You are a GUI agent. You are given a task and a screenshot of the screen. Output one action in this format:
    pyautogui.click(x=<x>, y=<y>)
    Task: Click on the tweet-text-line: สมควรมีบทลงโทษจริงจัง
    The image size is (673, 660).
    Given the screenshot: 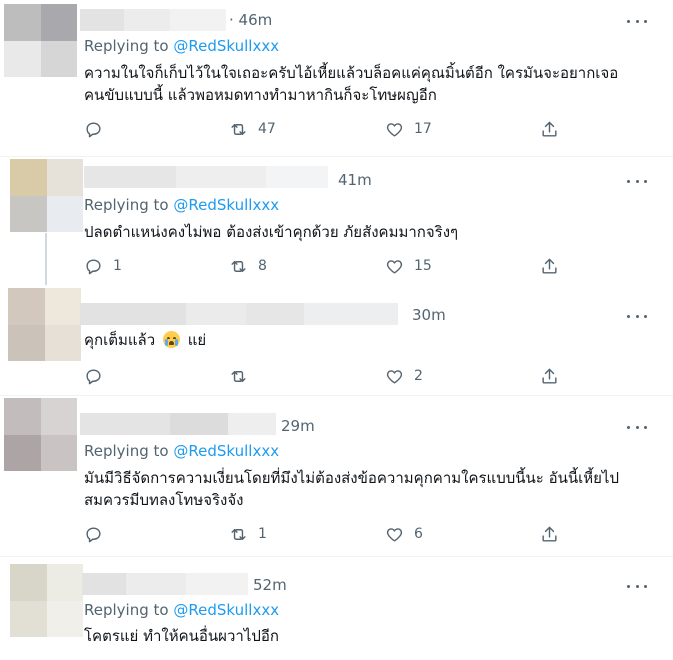 What is the action you would take?
    pyautogui.click(x=164, y=500)
    